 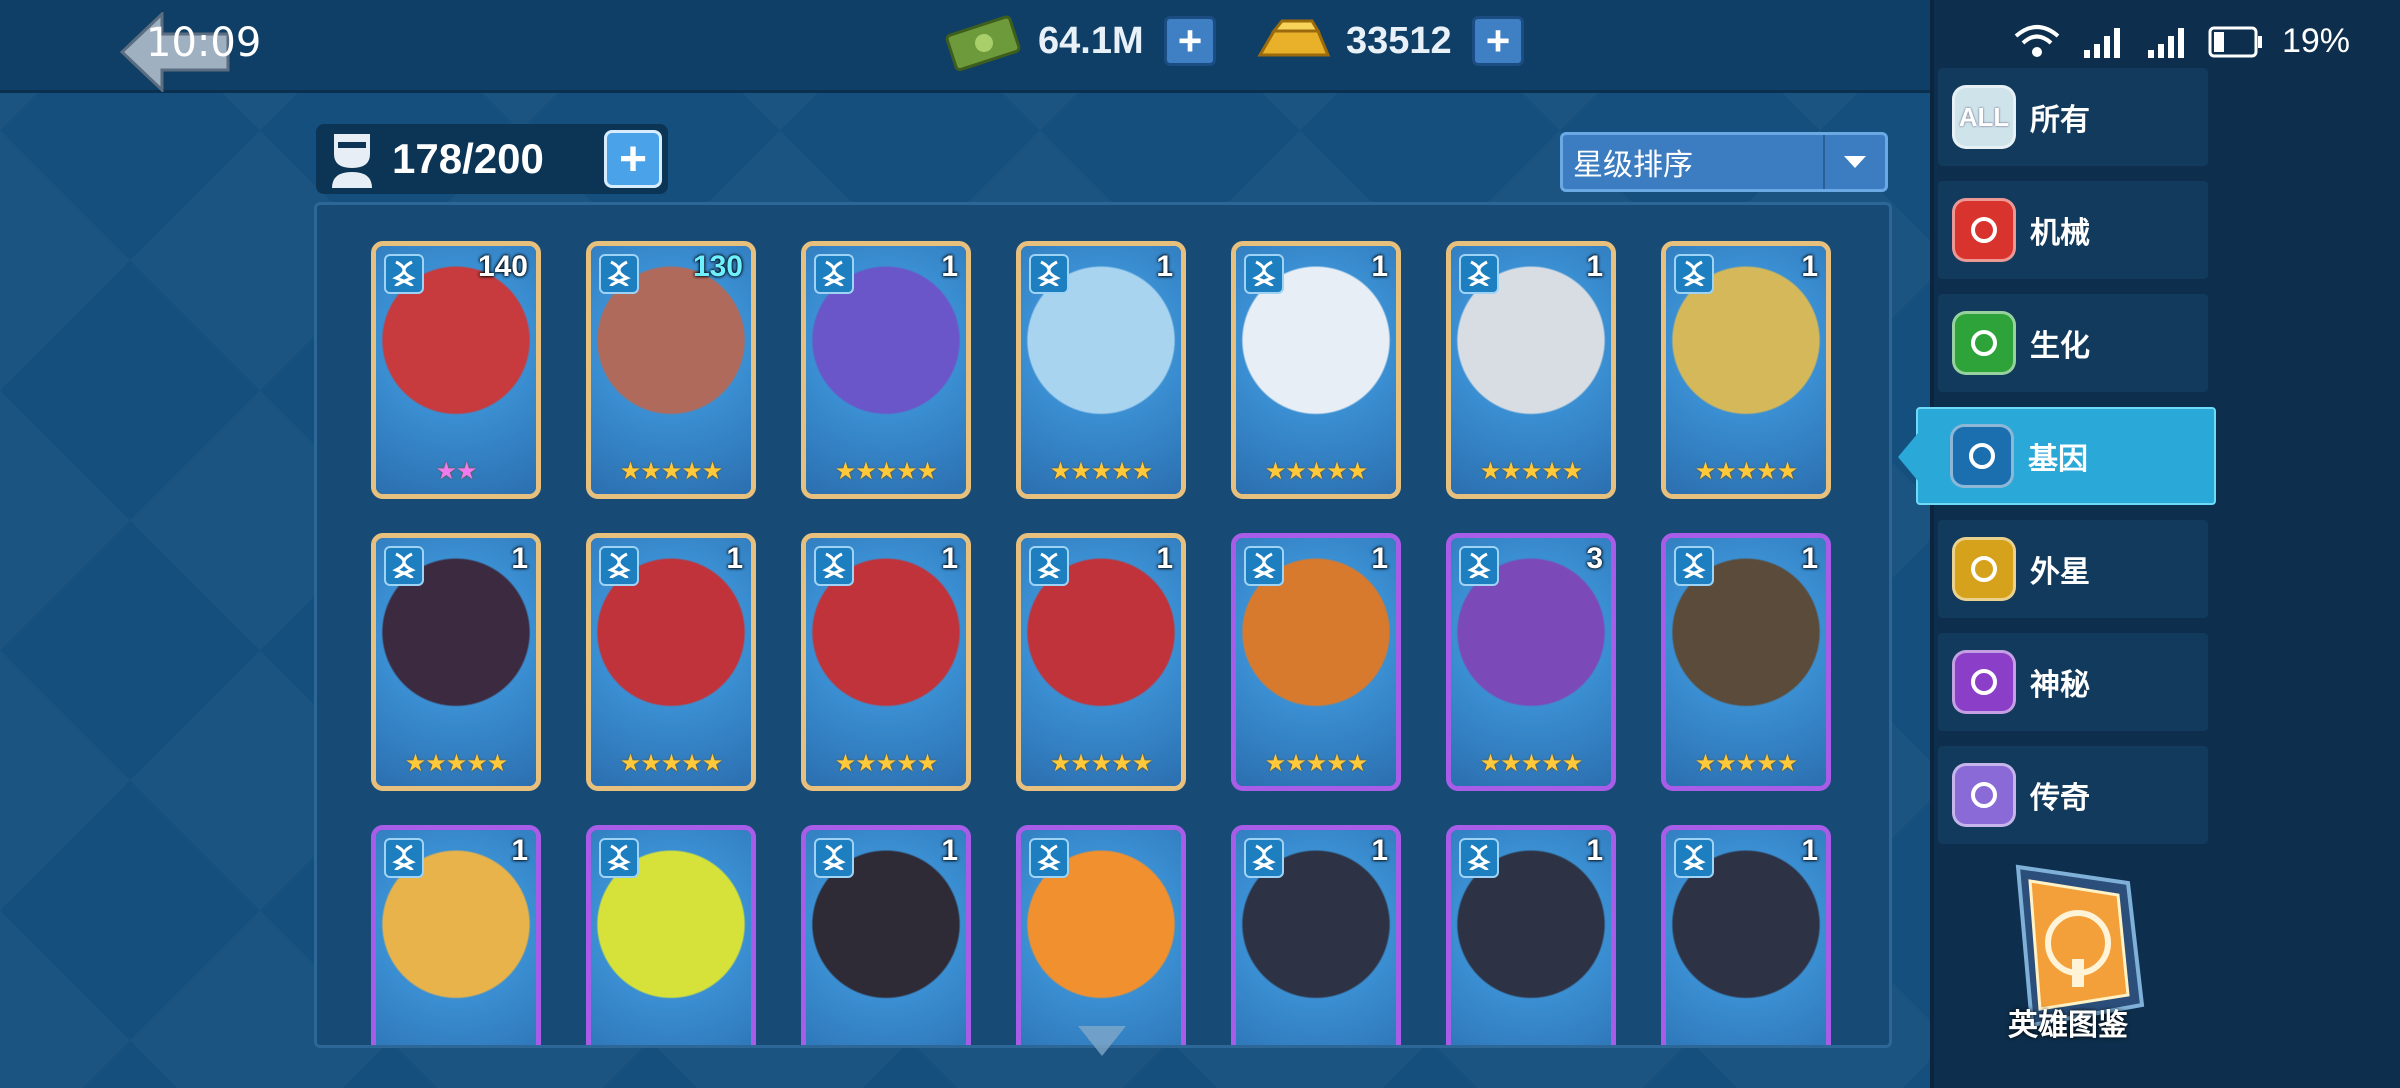 I want to click on gold-bar-icon, so click(x=1294, y=38).